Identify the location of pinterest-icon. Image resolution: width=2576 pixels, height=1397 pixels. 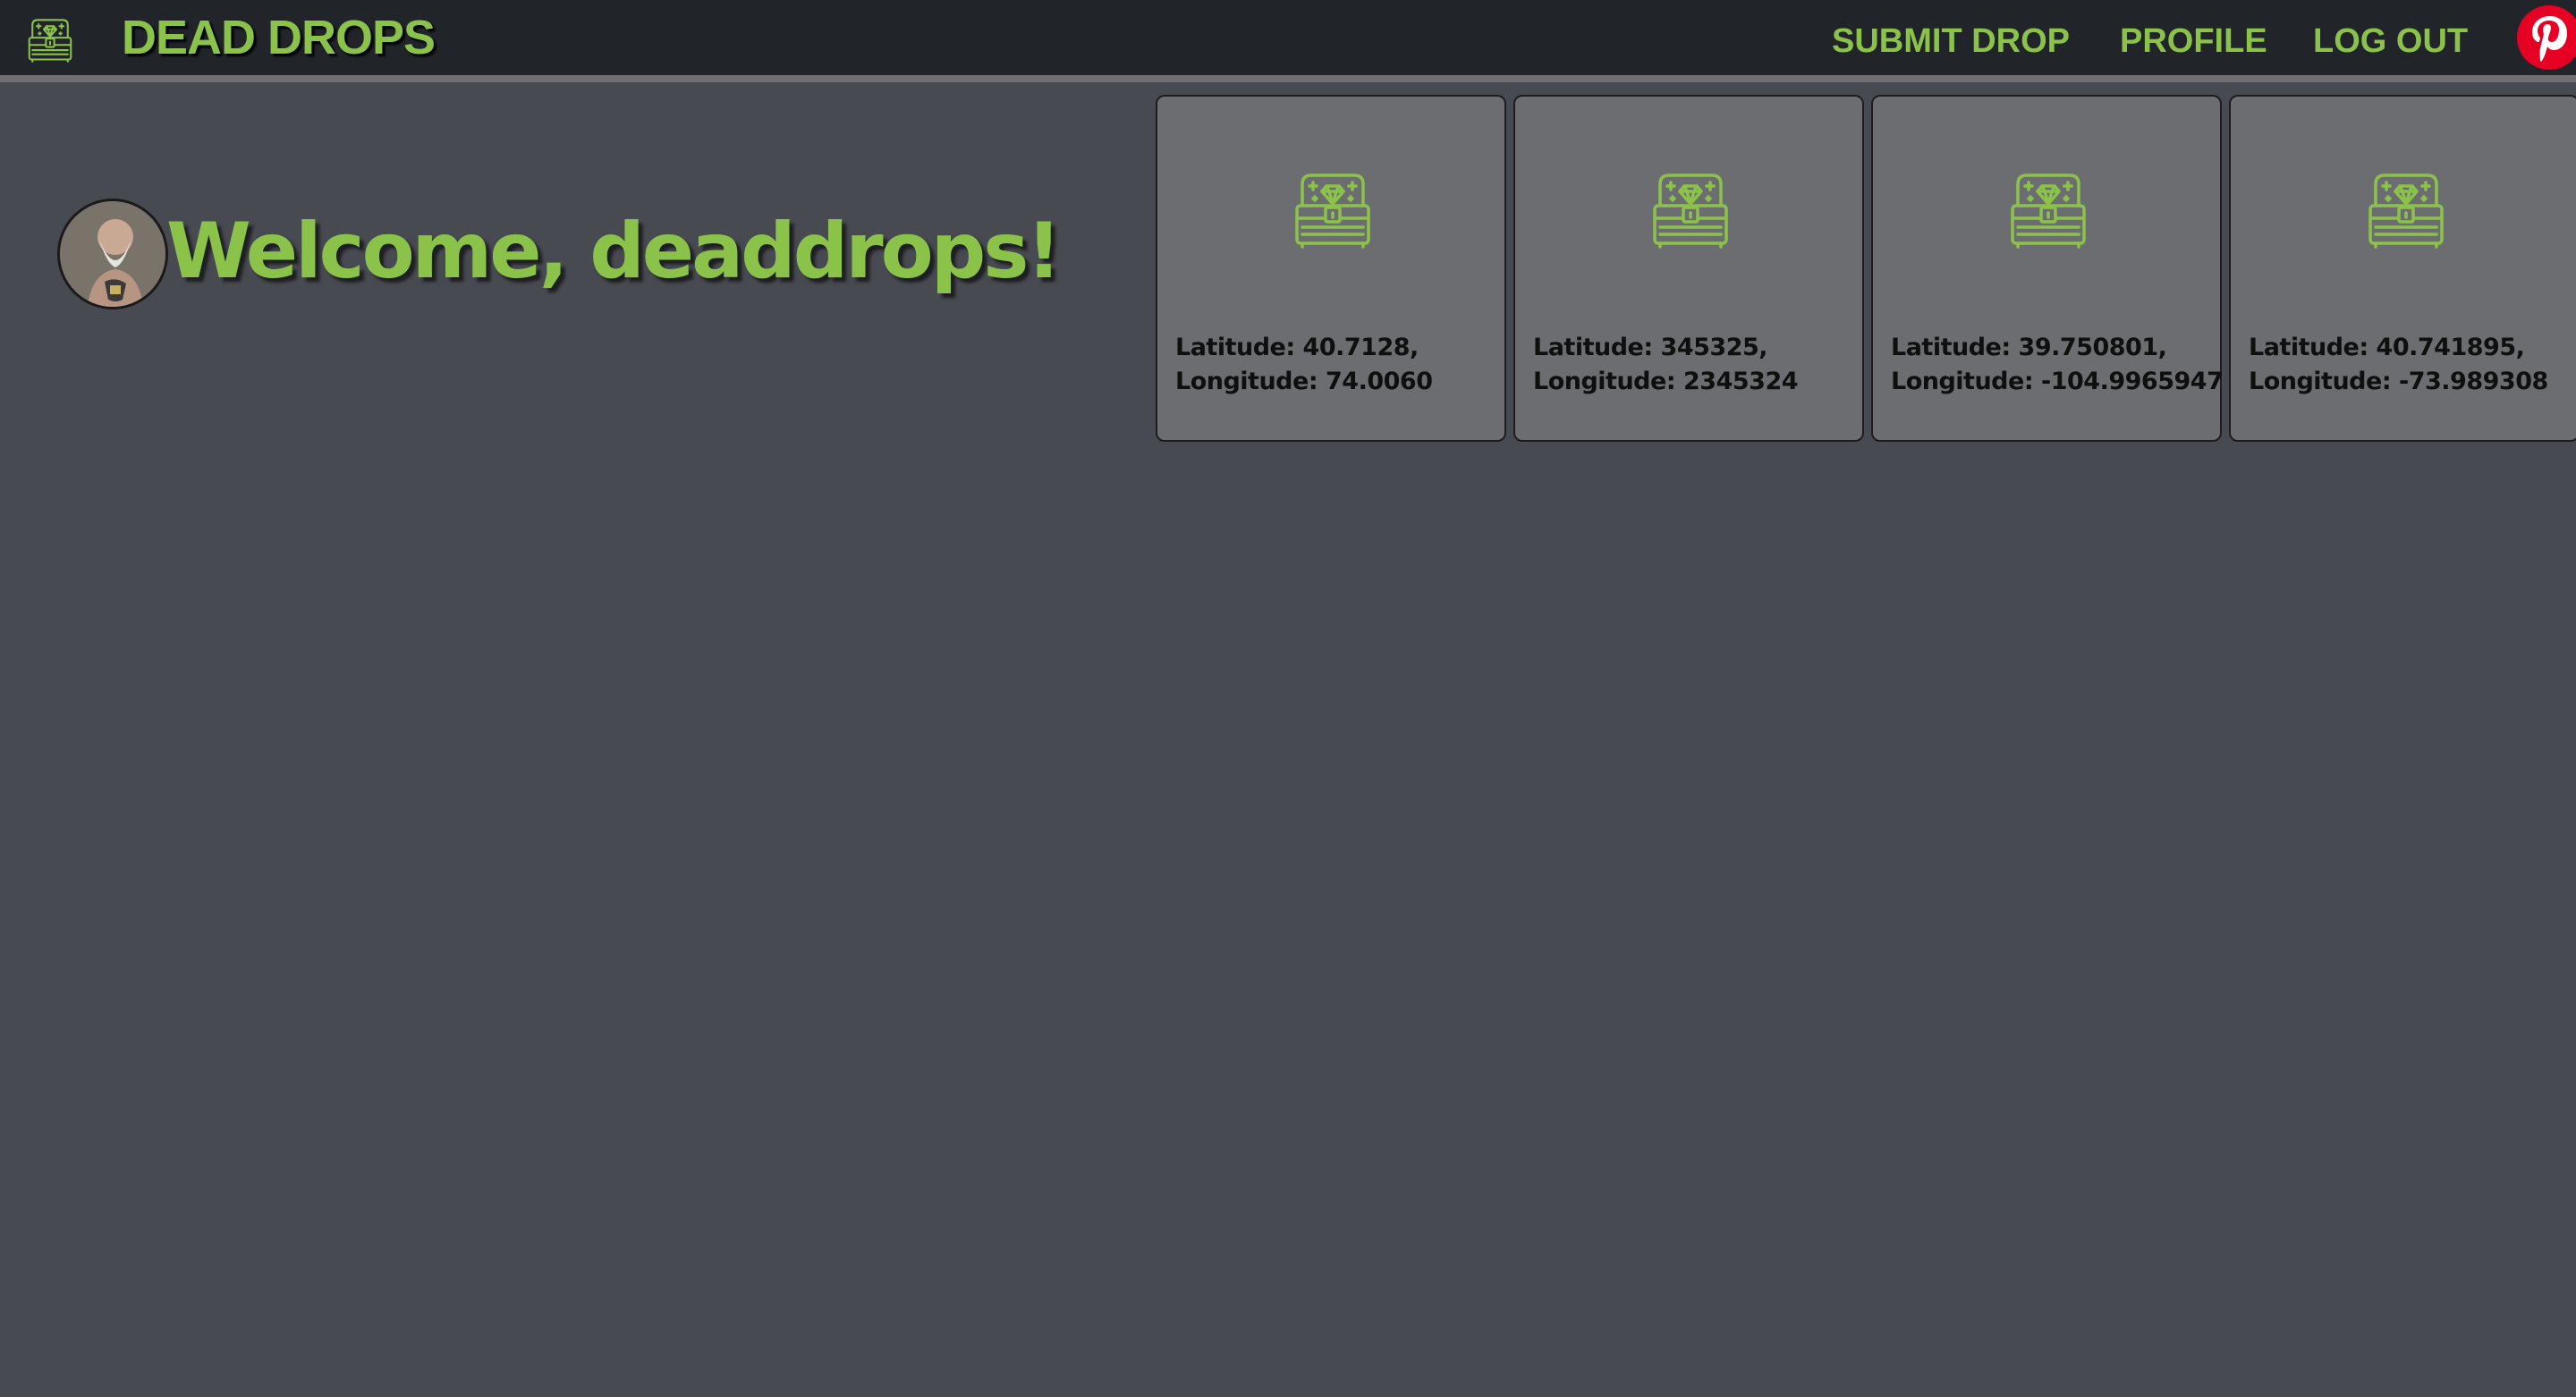
(2546, 37).